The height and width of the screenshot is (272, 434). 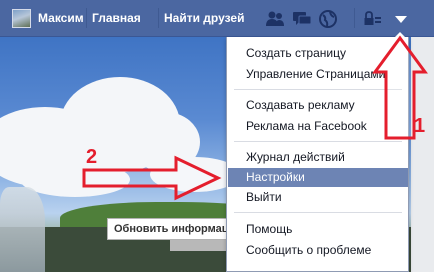 What do you see at coordinates (92, 157) in the screenshot?
I see `annotation-number-2: 2` at bounding box center [92, 157].